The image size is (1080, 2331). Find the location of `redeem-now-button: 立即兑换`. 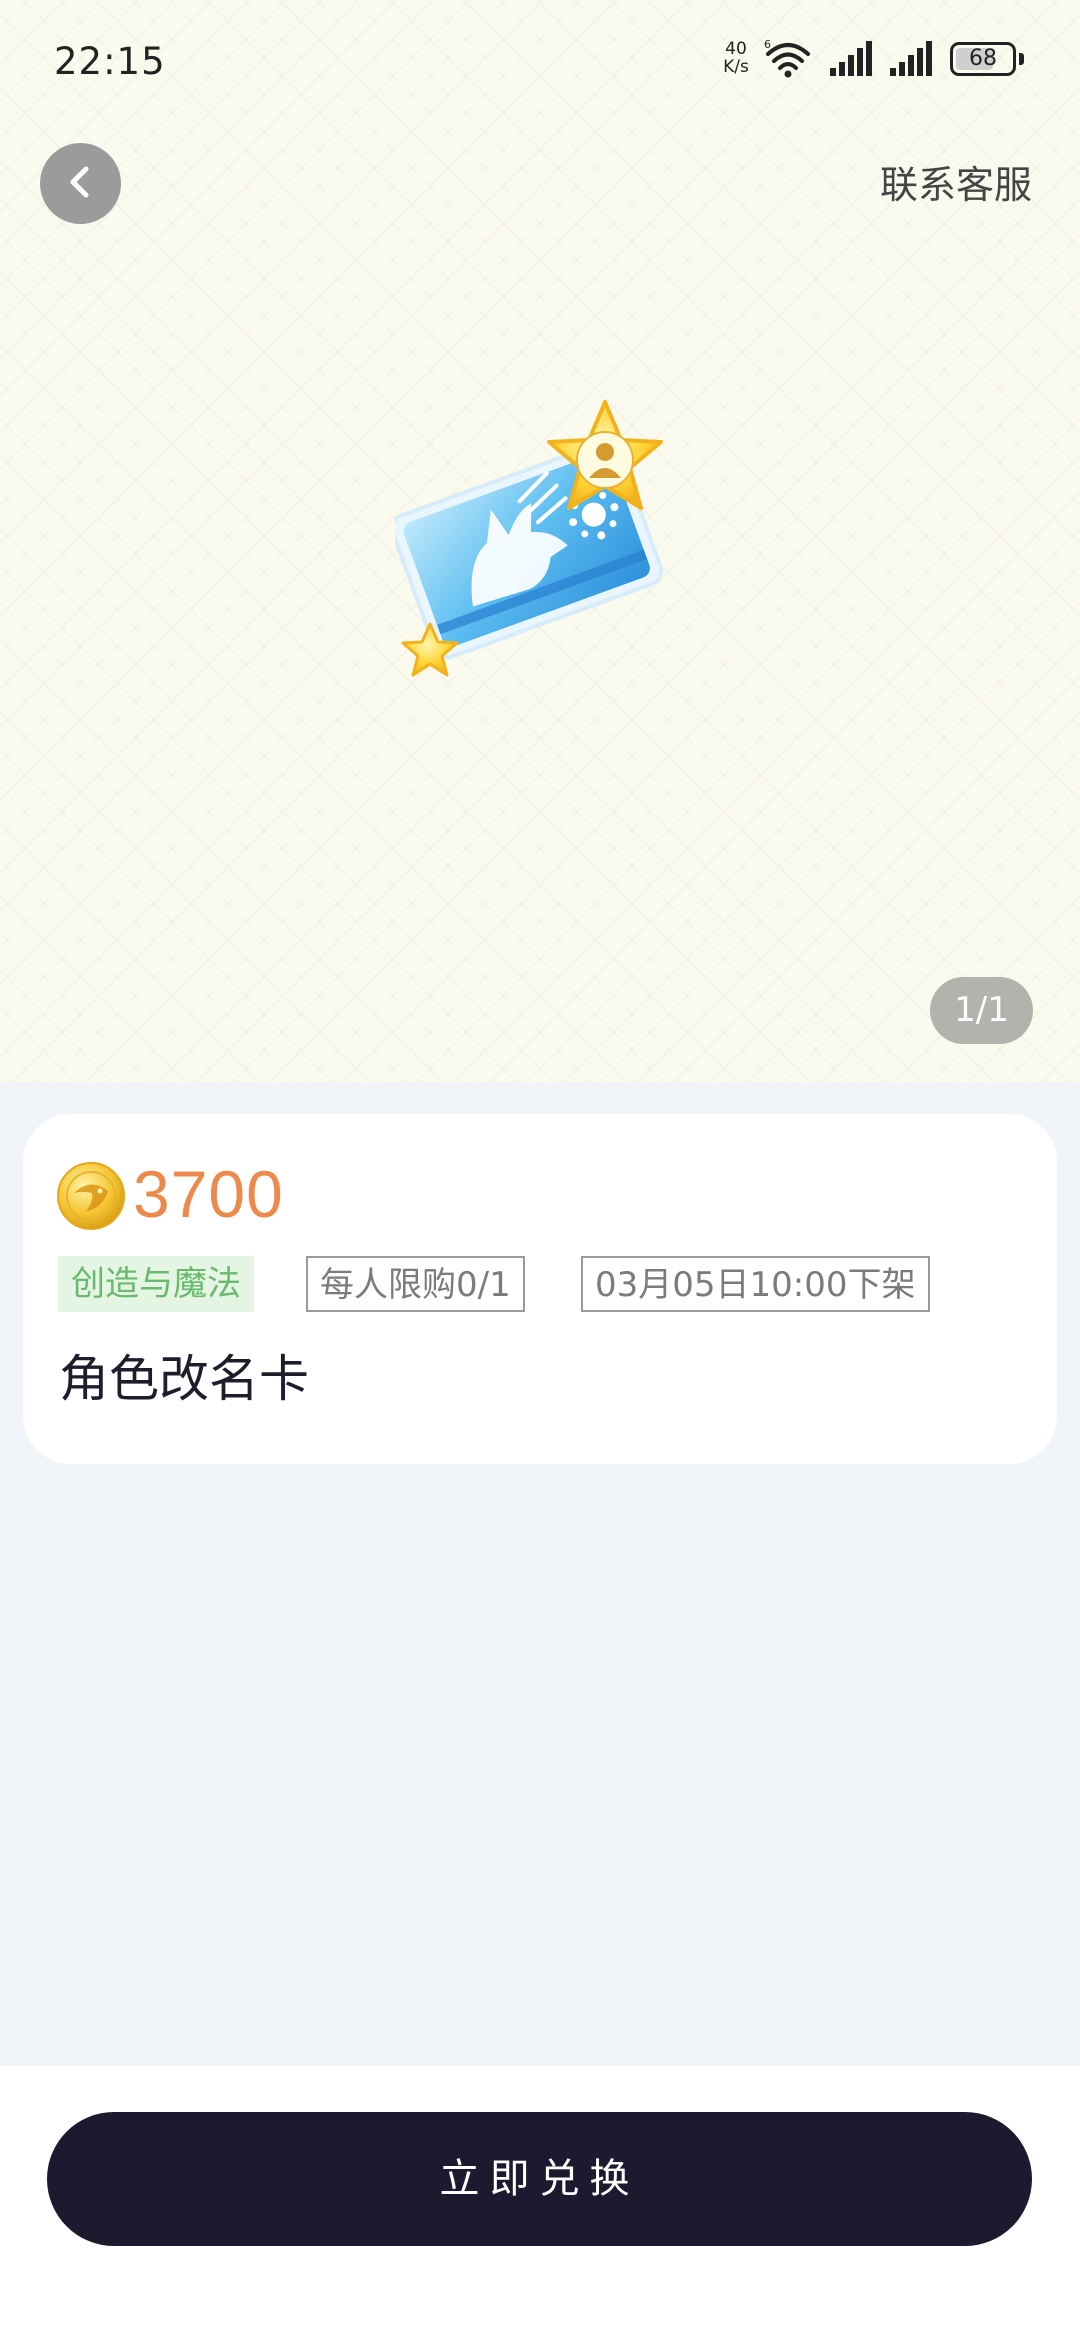

redeem-now-button: 立即兑换 is located at coordinates (539, 2179).